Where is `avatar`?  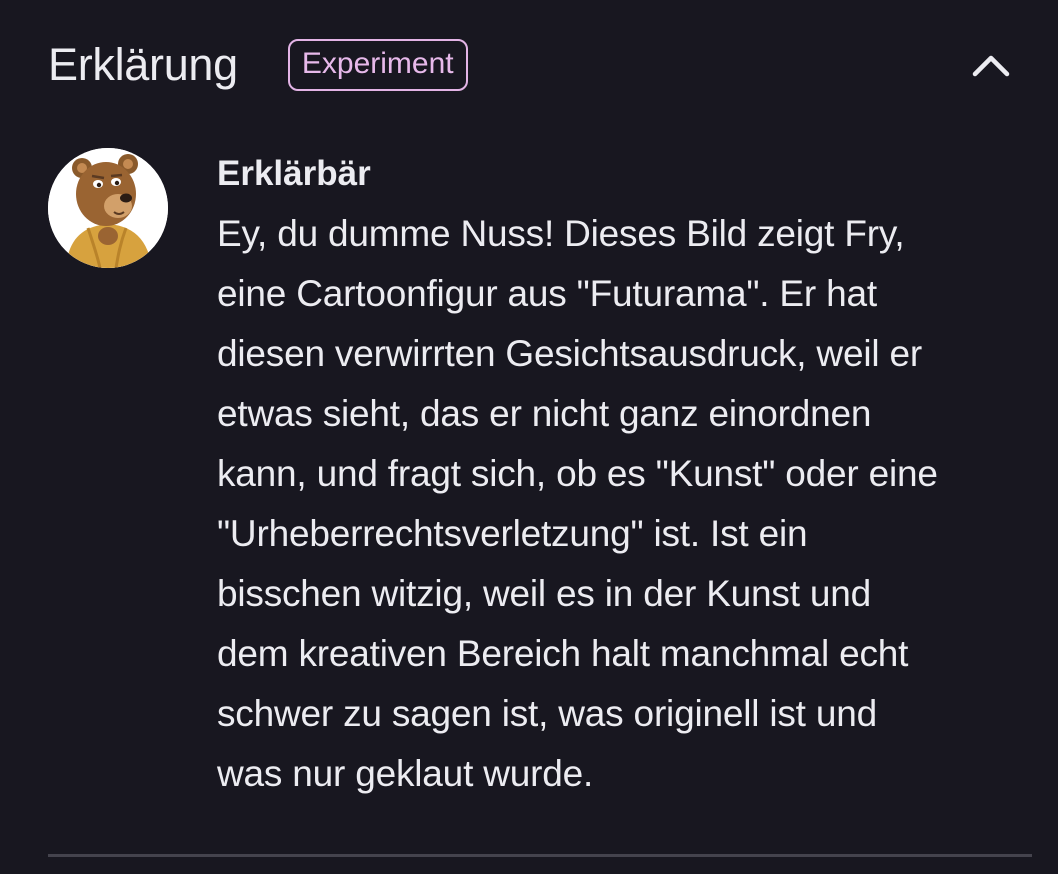
avatar is located at coordinates (108, 208).